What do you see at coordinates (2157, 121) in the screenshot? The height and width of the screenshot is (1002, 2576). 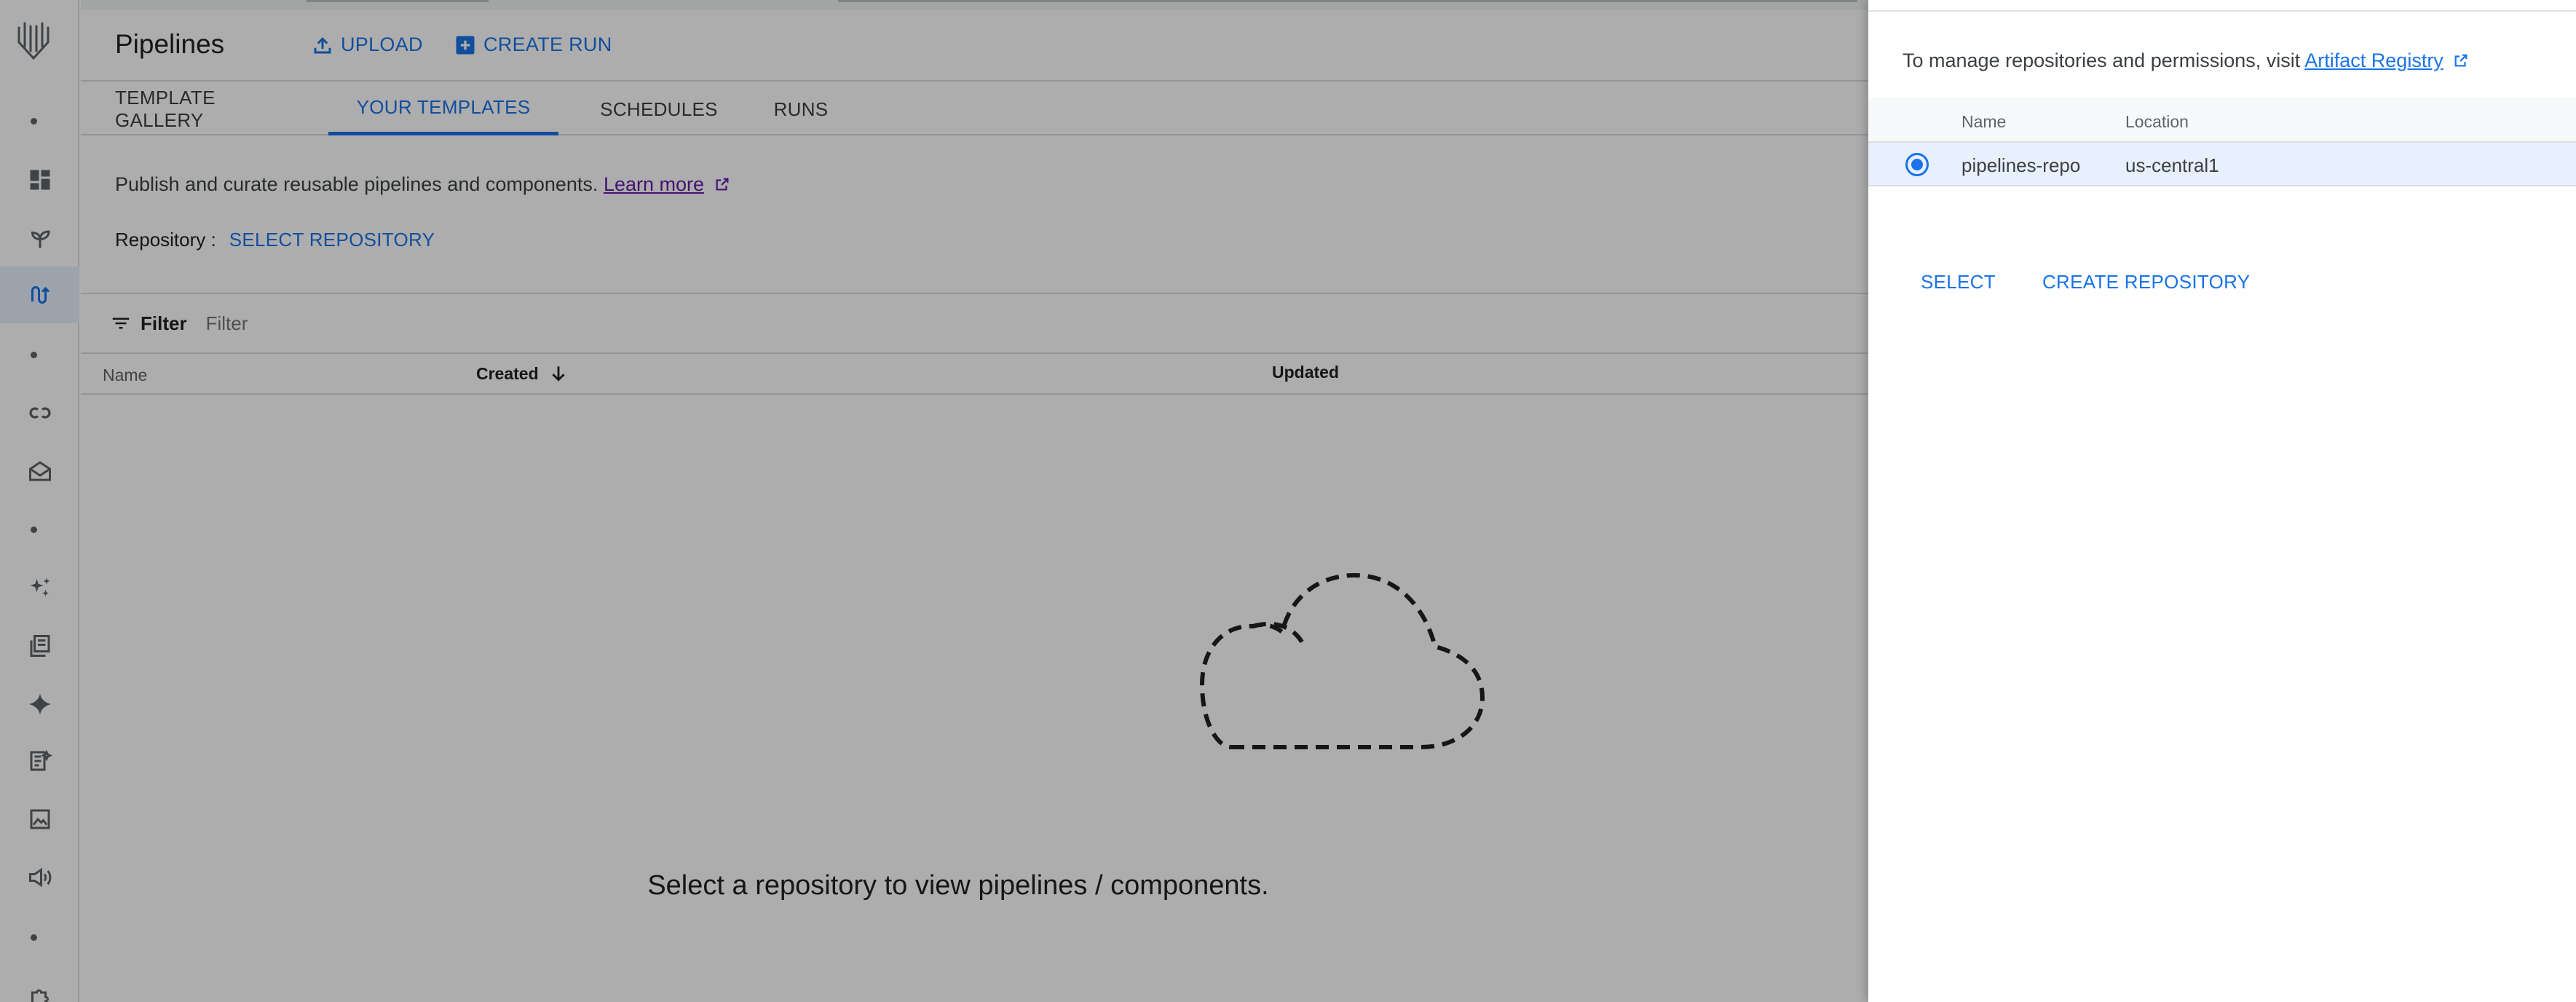 I see `column-header-location: Location` at bounding box center [2157, 121].